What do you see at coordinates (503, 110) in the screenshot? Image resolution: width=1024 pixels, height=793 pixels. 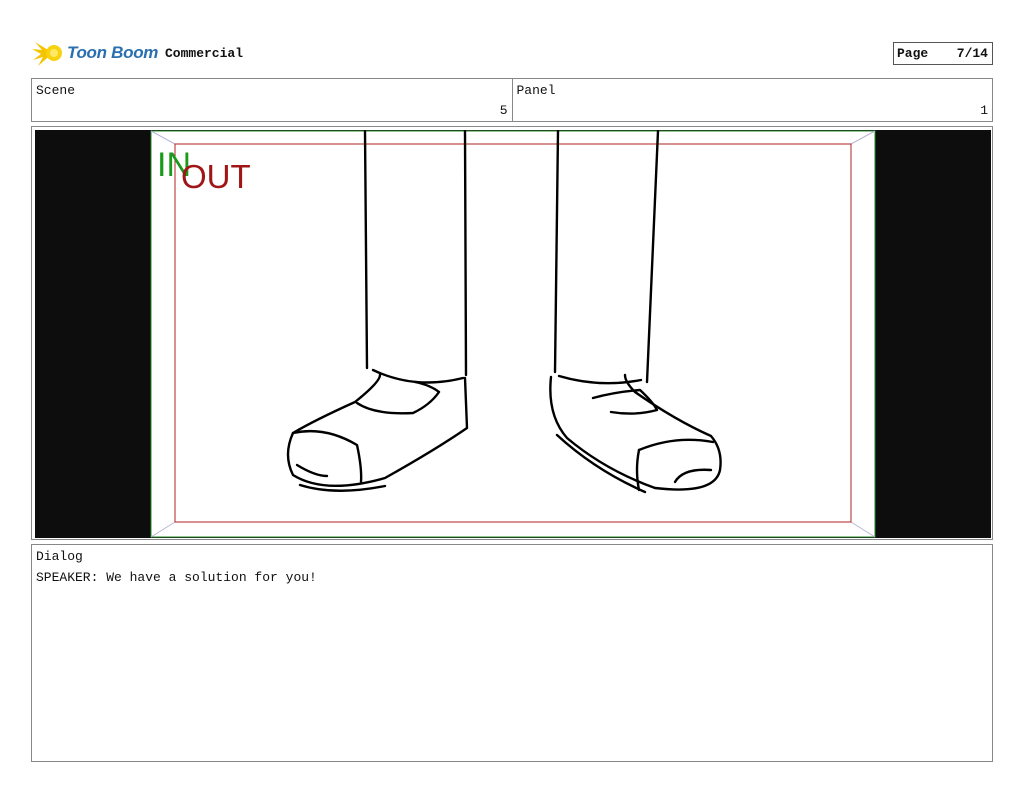 I see `scene-value: 5` at bounding box center [503, 110].